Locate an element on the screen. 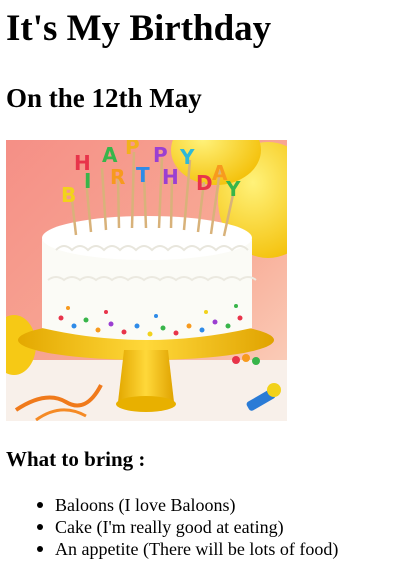 This screenshot has width=406, height=574. list-item-text: Cake (I'm really good at eating) is located at coordinates (169, 527).